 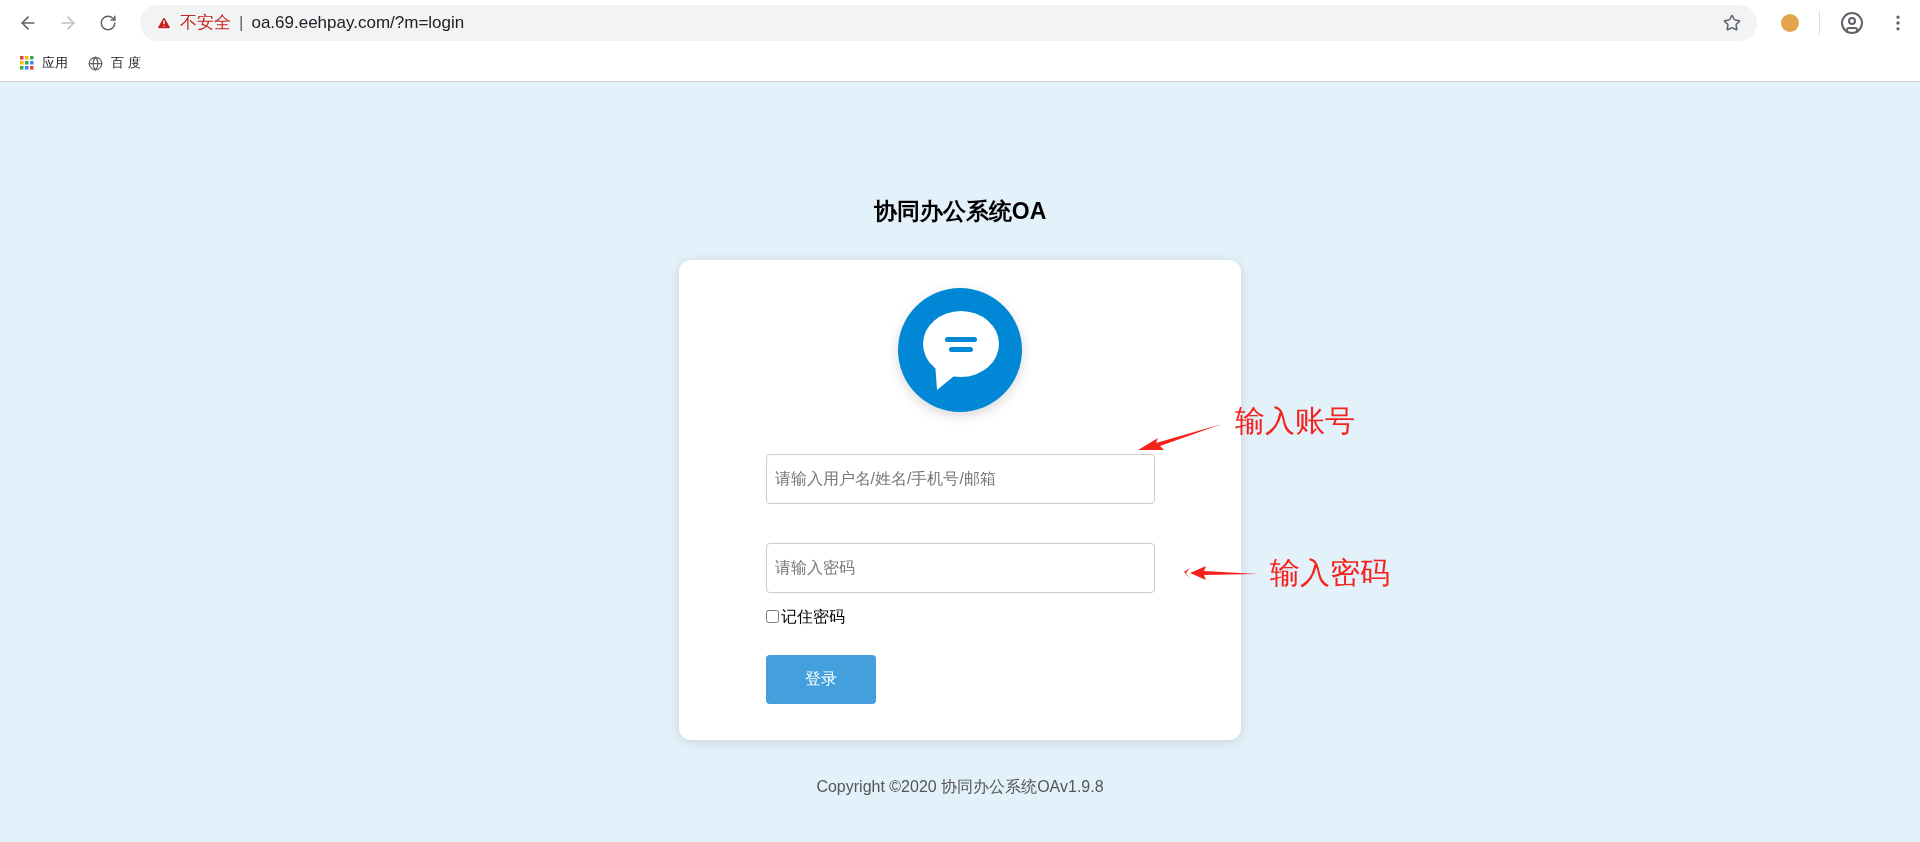 What do you see at coordinates (205, 22) in the screenshot?
I see `security-label: 不安全` at bounding box center [205, 22].